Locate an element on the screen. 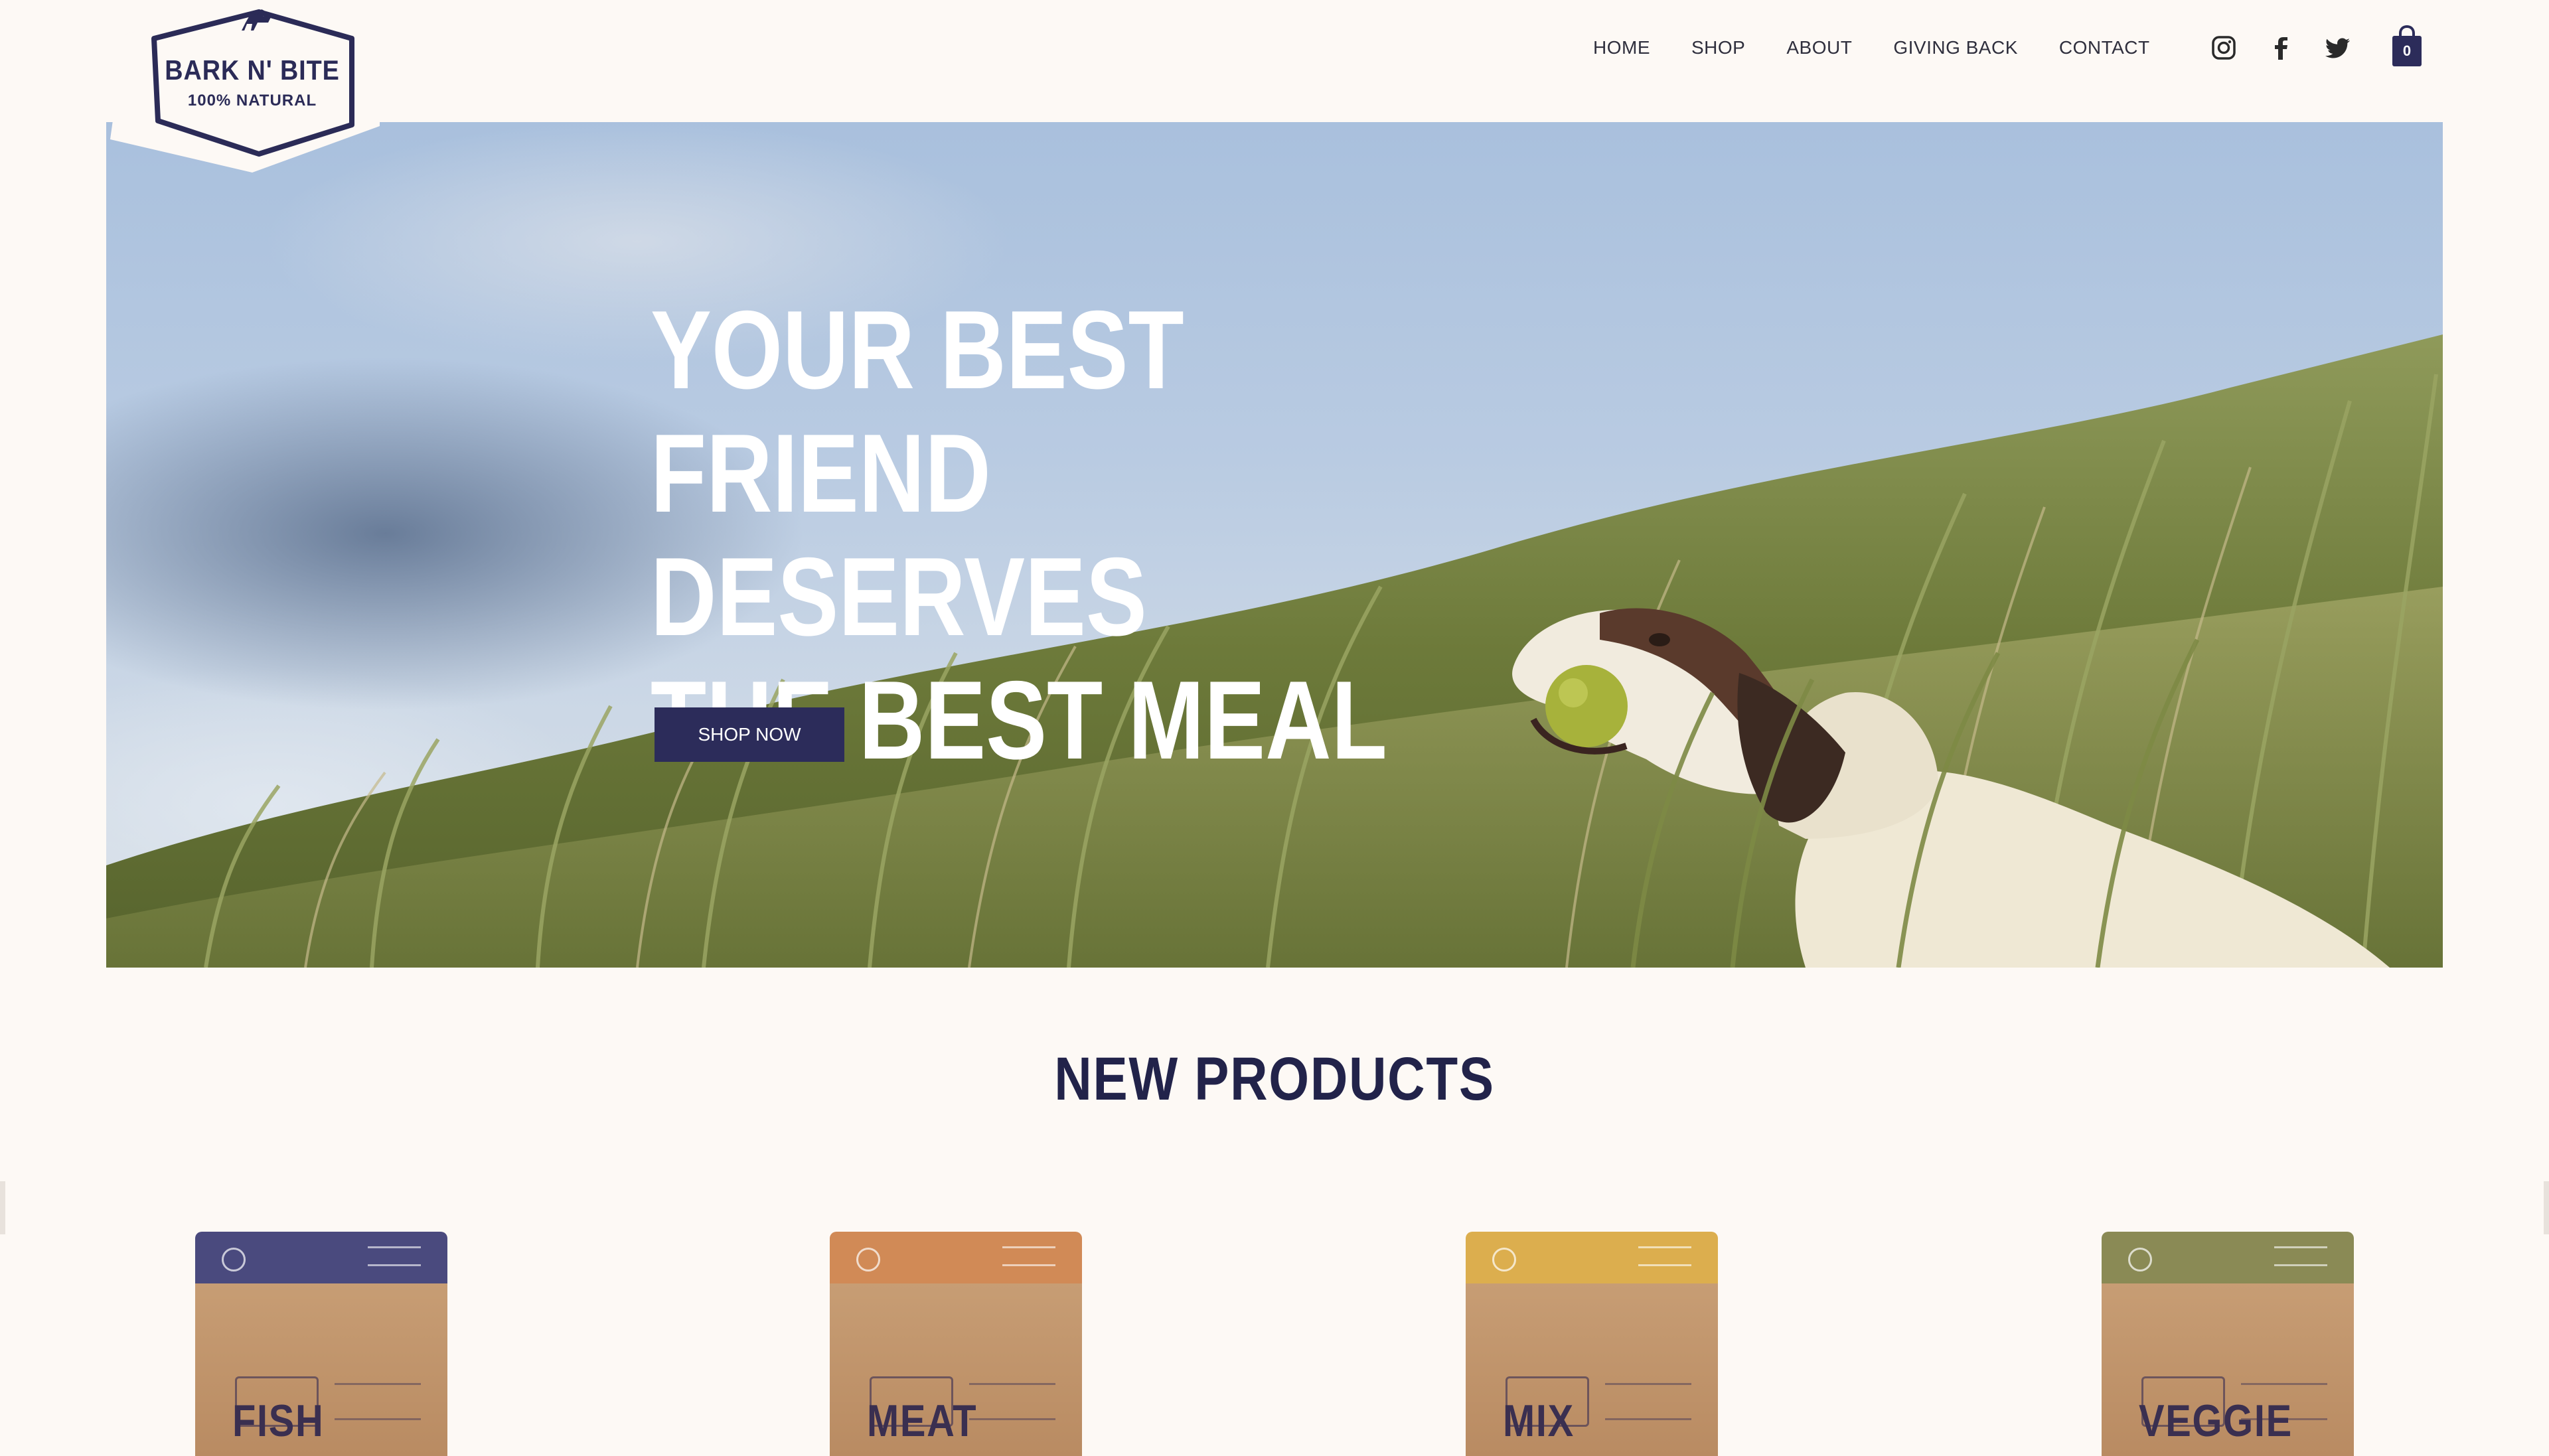 This screenshot has height=1456, width=2549. brand-logo: BARK N' BITE 100% NATURAL is located at coordinates (252, 86).